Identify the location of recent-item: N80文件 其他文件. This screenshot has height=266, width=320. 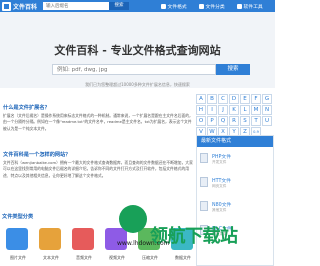
(235, 211).